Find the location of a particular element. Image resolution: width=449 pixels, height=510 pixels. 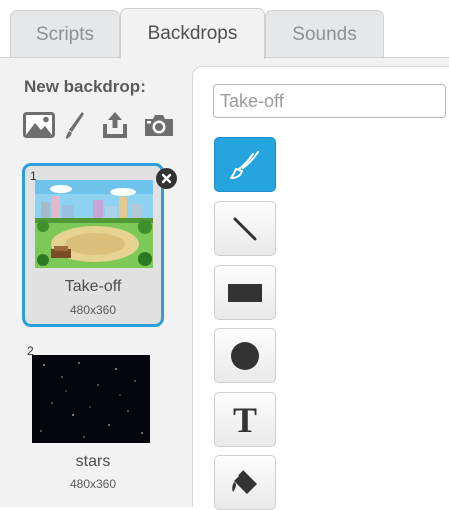

tab-scripts-label: Scripts is located at coordinates (65, 34).